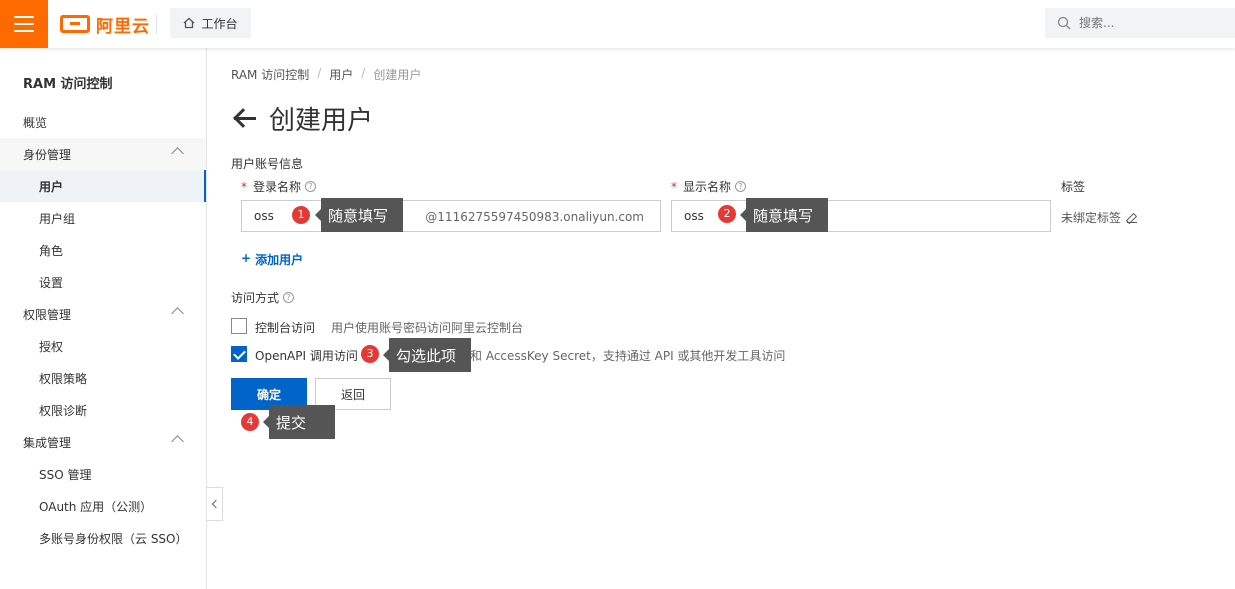  I want to click on search-input, so click(1144, 23).